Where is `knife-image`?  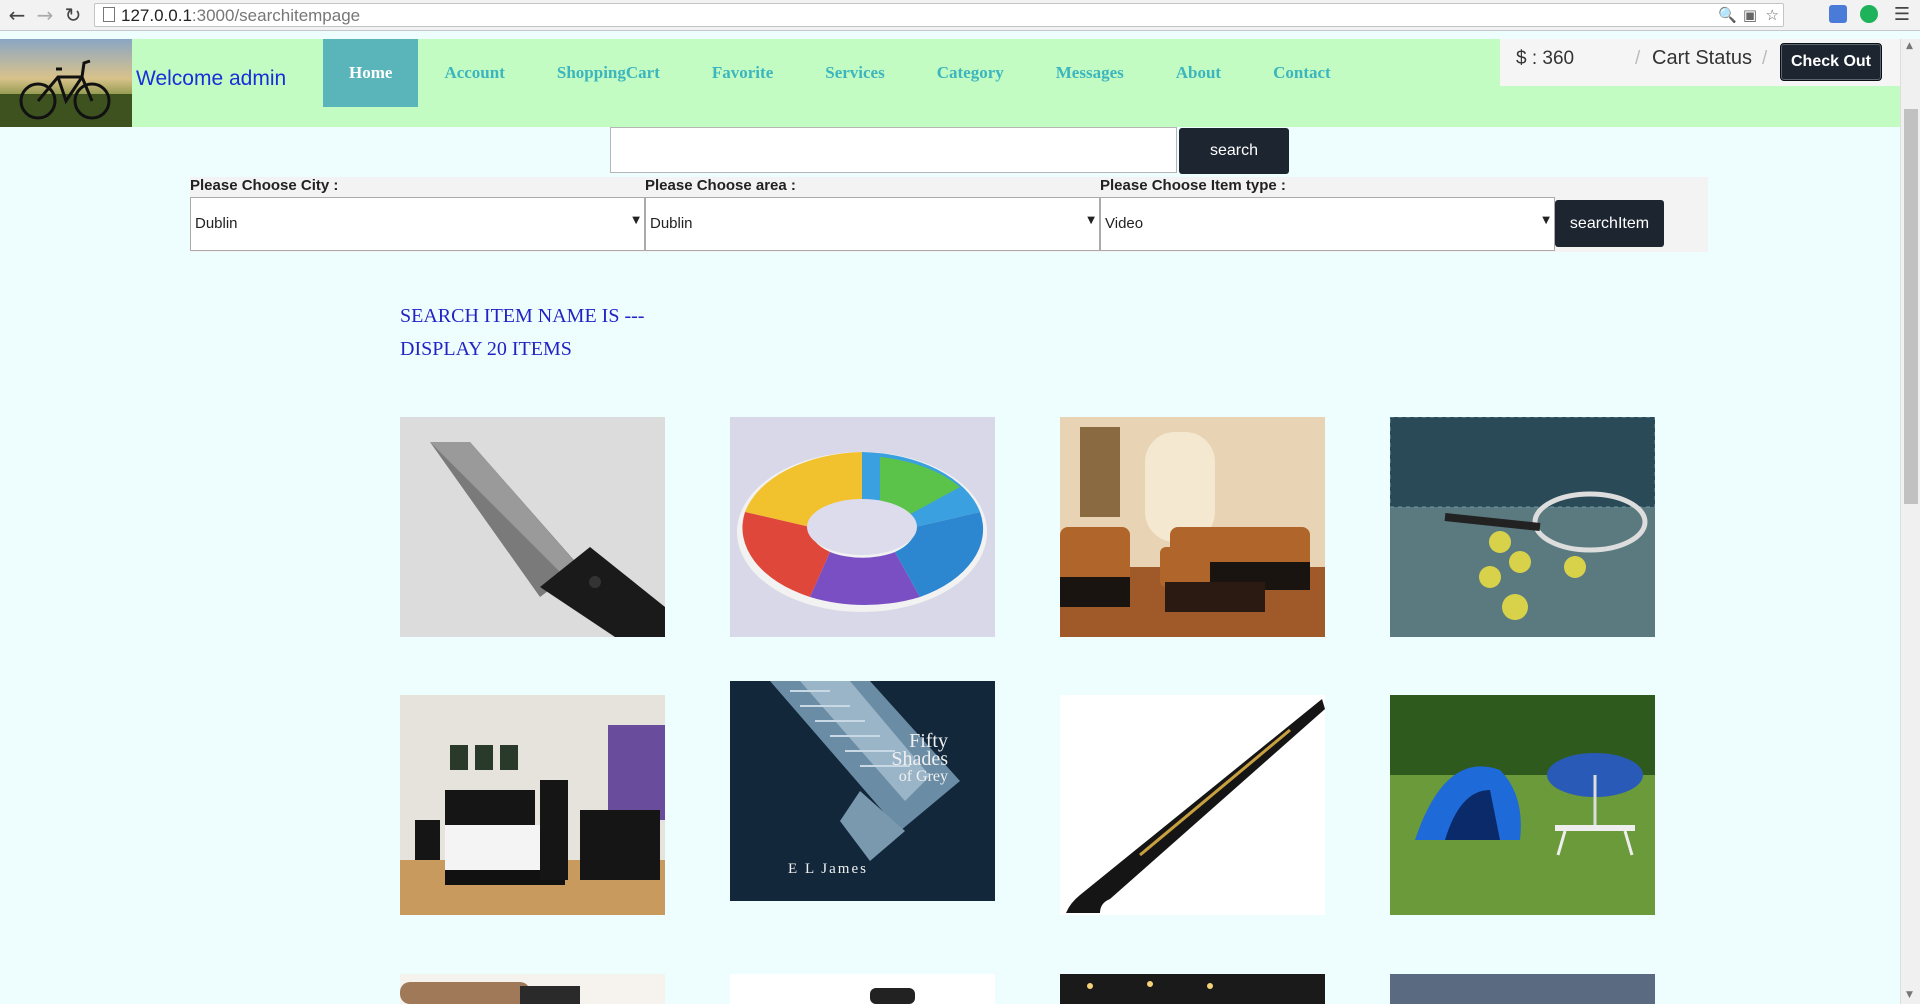 knife-image is located at coordinates (532, 527).